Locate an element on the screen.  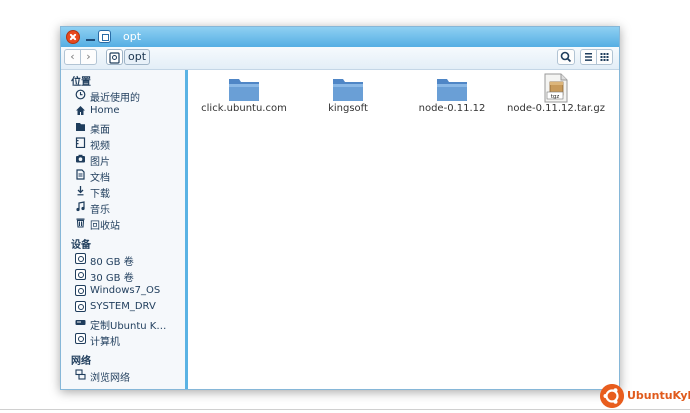
brand-logo-text: UbuntuKylin is located at coordinates (658, 395).